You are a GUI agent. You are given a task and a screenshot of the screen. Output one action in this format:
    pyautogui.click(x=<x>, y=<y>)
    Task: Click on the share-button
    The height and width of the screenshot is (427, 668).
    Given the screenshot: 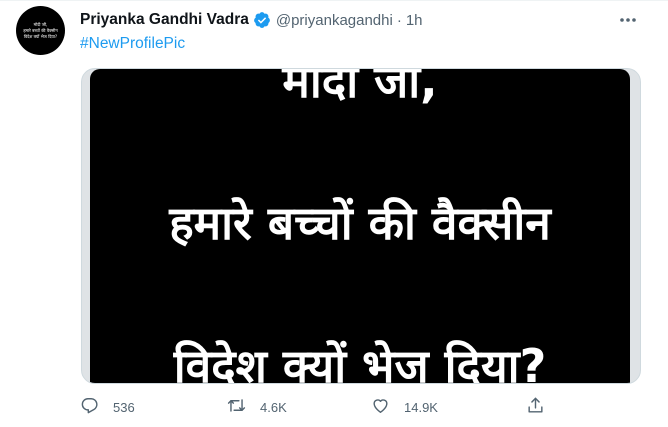 What is the action you would take?
    pyautogui.click(x=535, y=407)
    